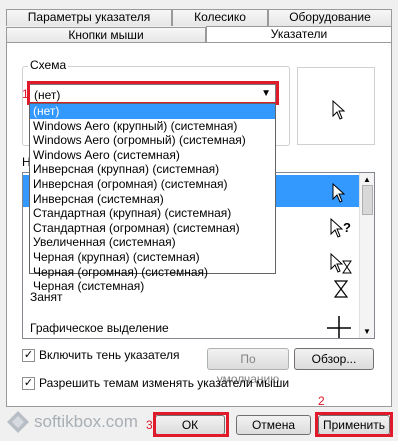 The image size is (398, 441). I want to click on scroll-thumb, so click(367, 200).